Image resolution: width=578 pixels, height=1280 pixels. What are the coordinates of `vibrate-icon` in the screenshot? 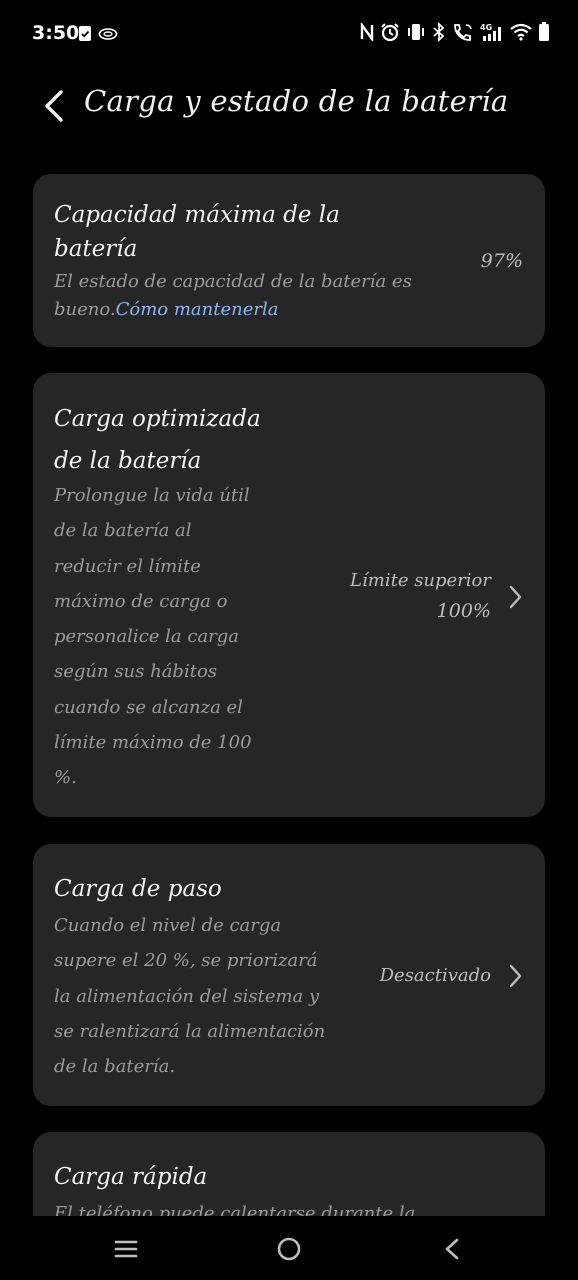 It's located at (416, 32).